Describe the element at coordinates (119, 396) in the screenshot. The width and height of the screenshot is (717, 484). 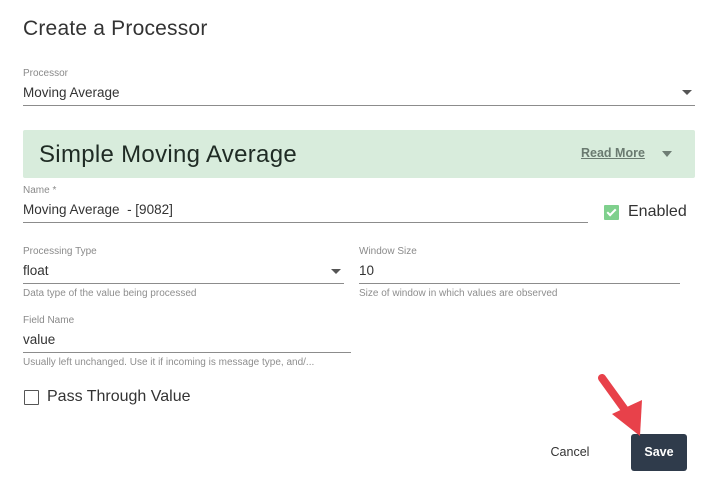
I see `pass-through-label: Pass Through Value` at that location.